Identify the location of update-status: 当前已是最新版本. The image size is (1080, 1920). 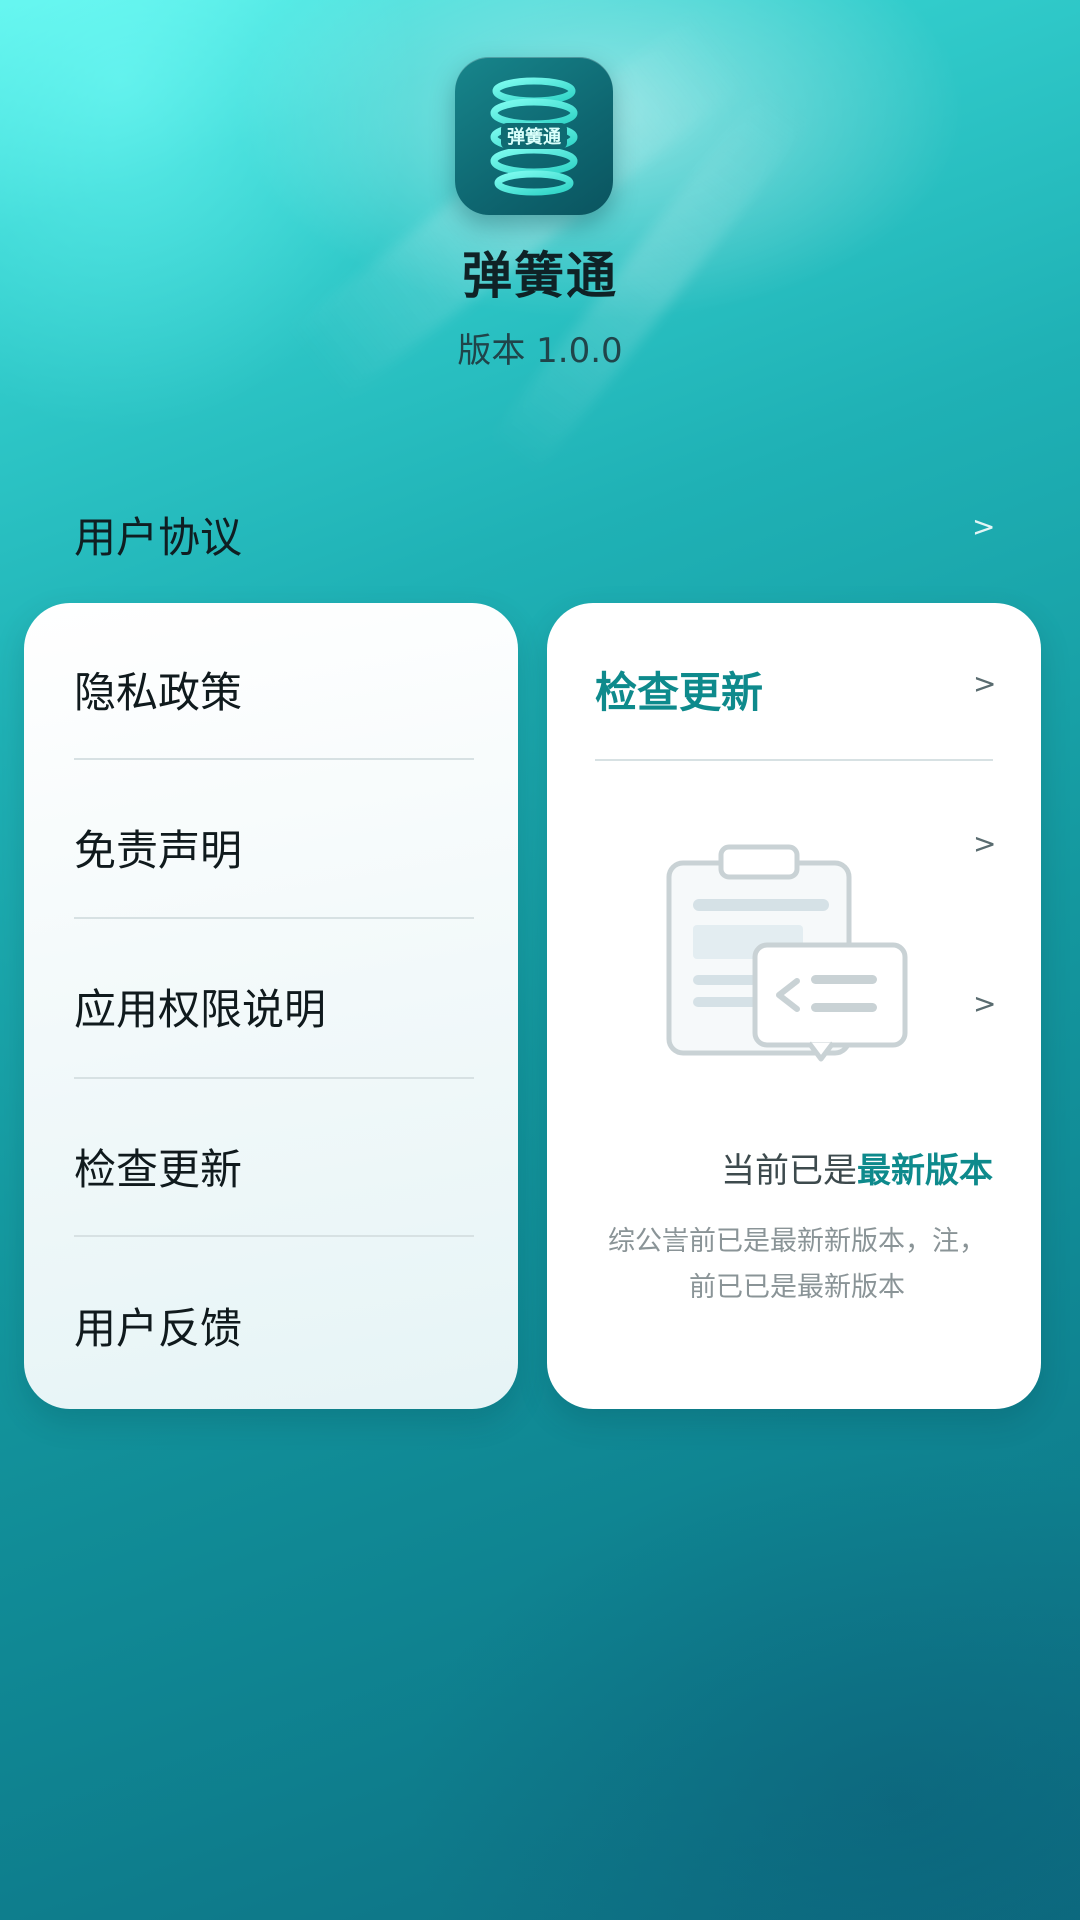
(770, 1167).